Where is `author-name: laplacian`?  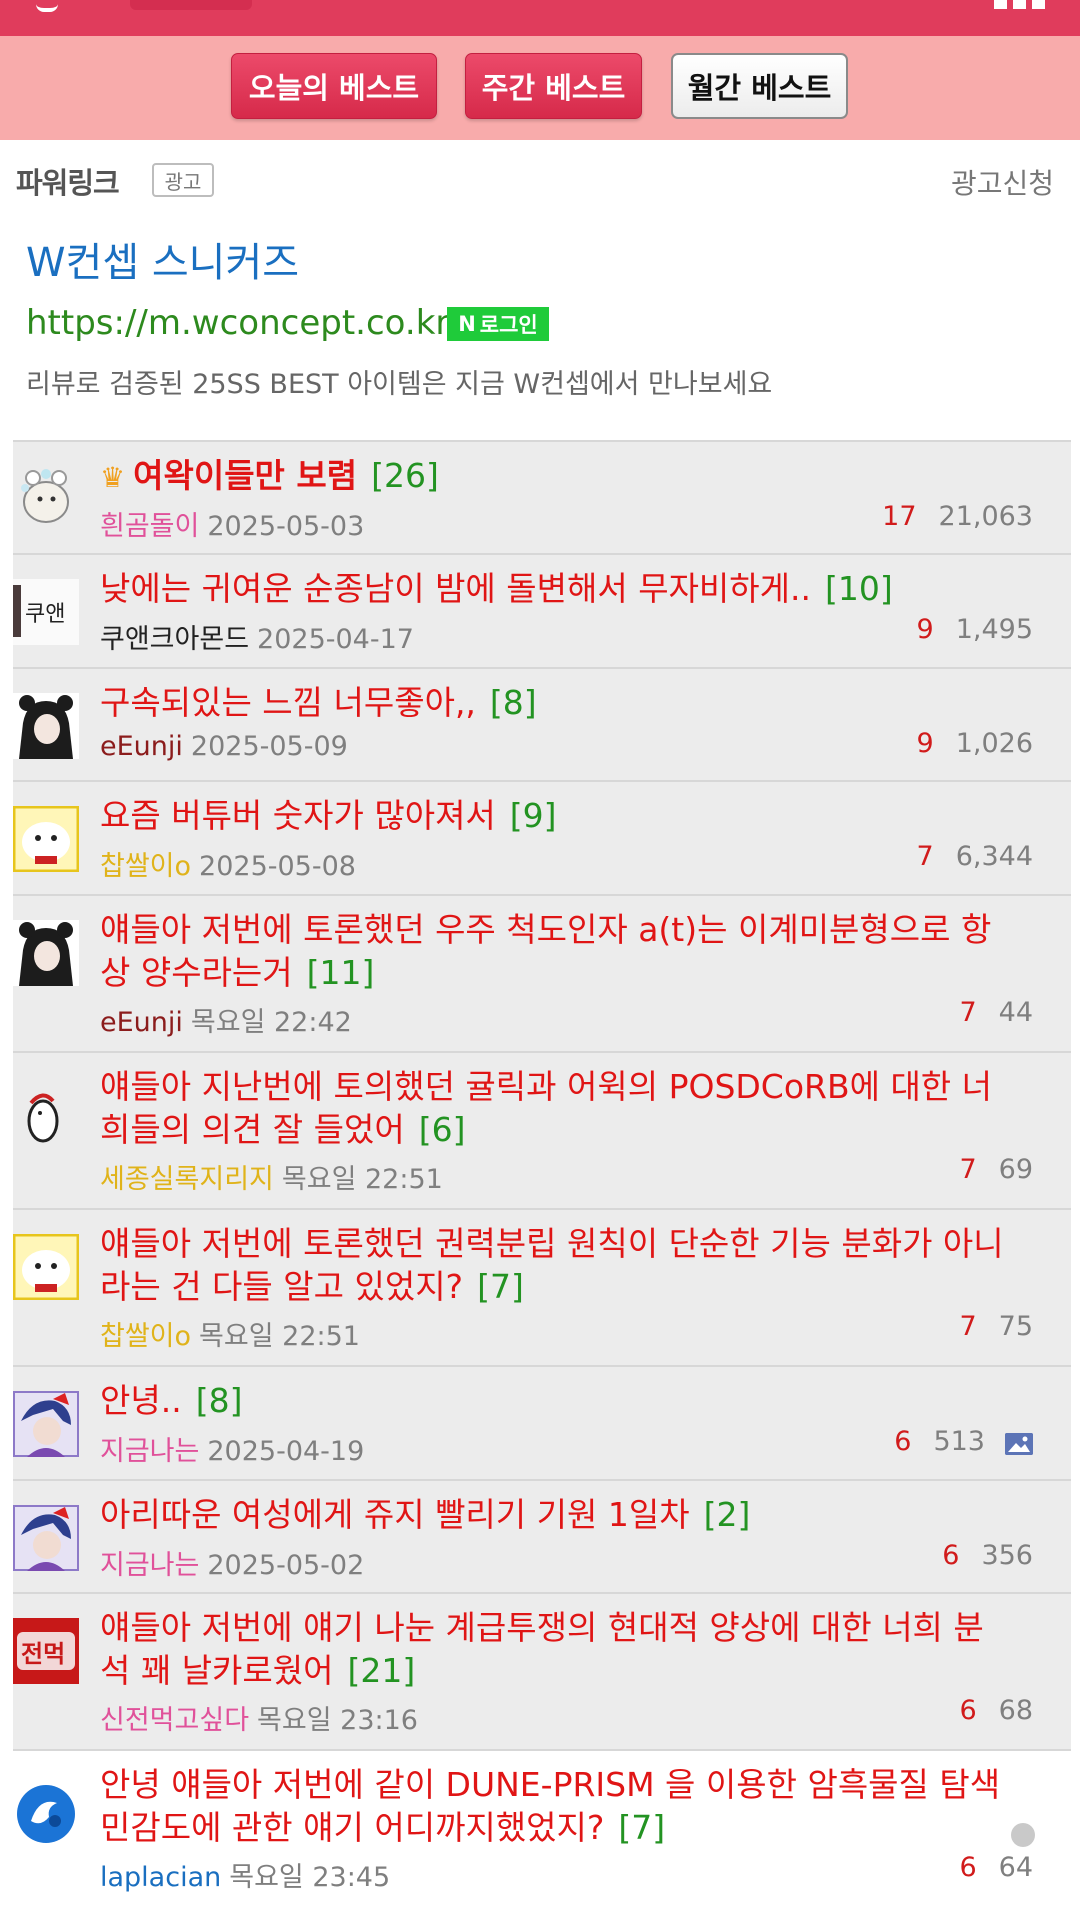 author-name: laplacian is located at coordinates (160, 1877).